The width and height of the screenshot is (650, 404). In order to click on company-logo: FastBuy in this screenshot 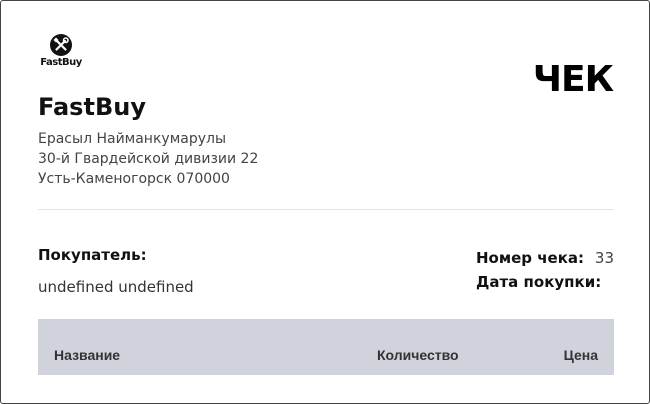, I will do `click(61, 51)`.